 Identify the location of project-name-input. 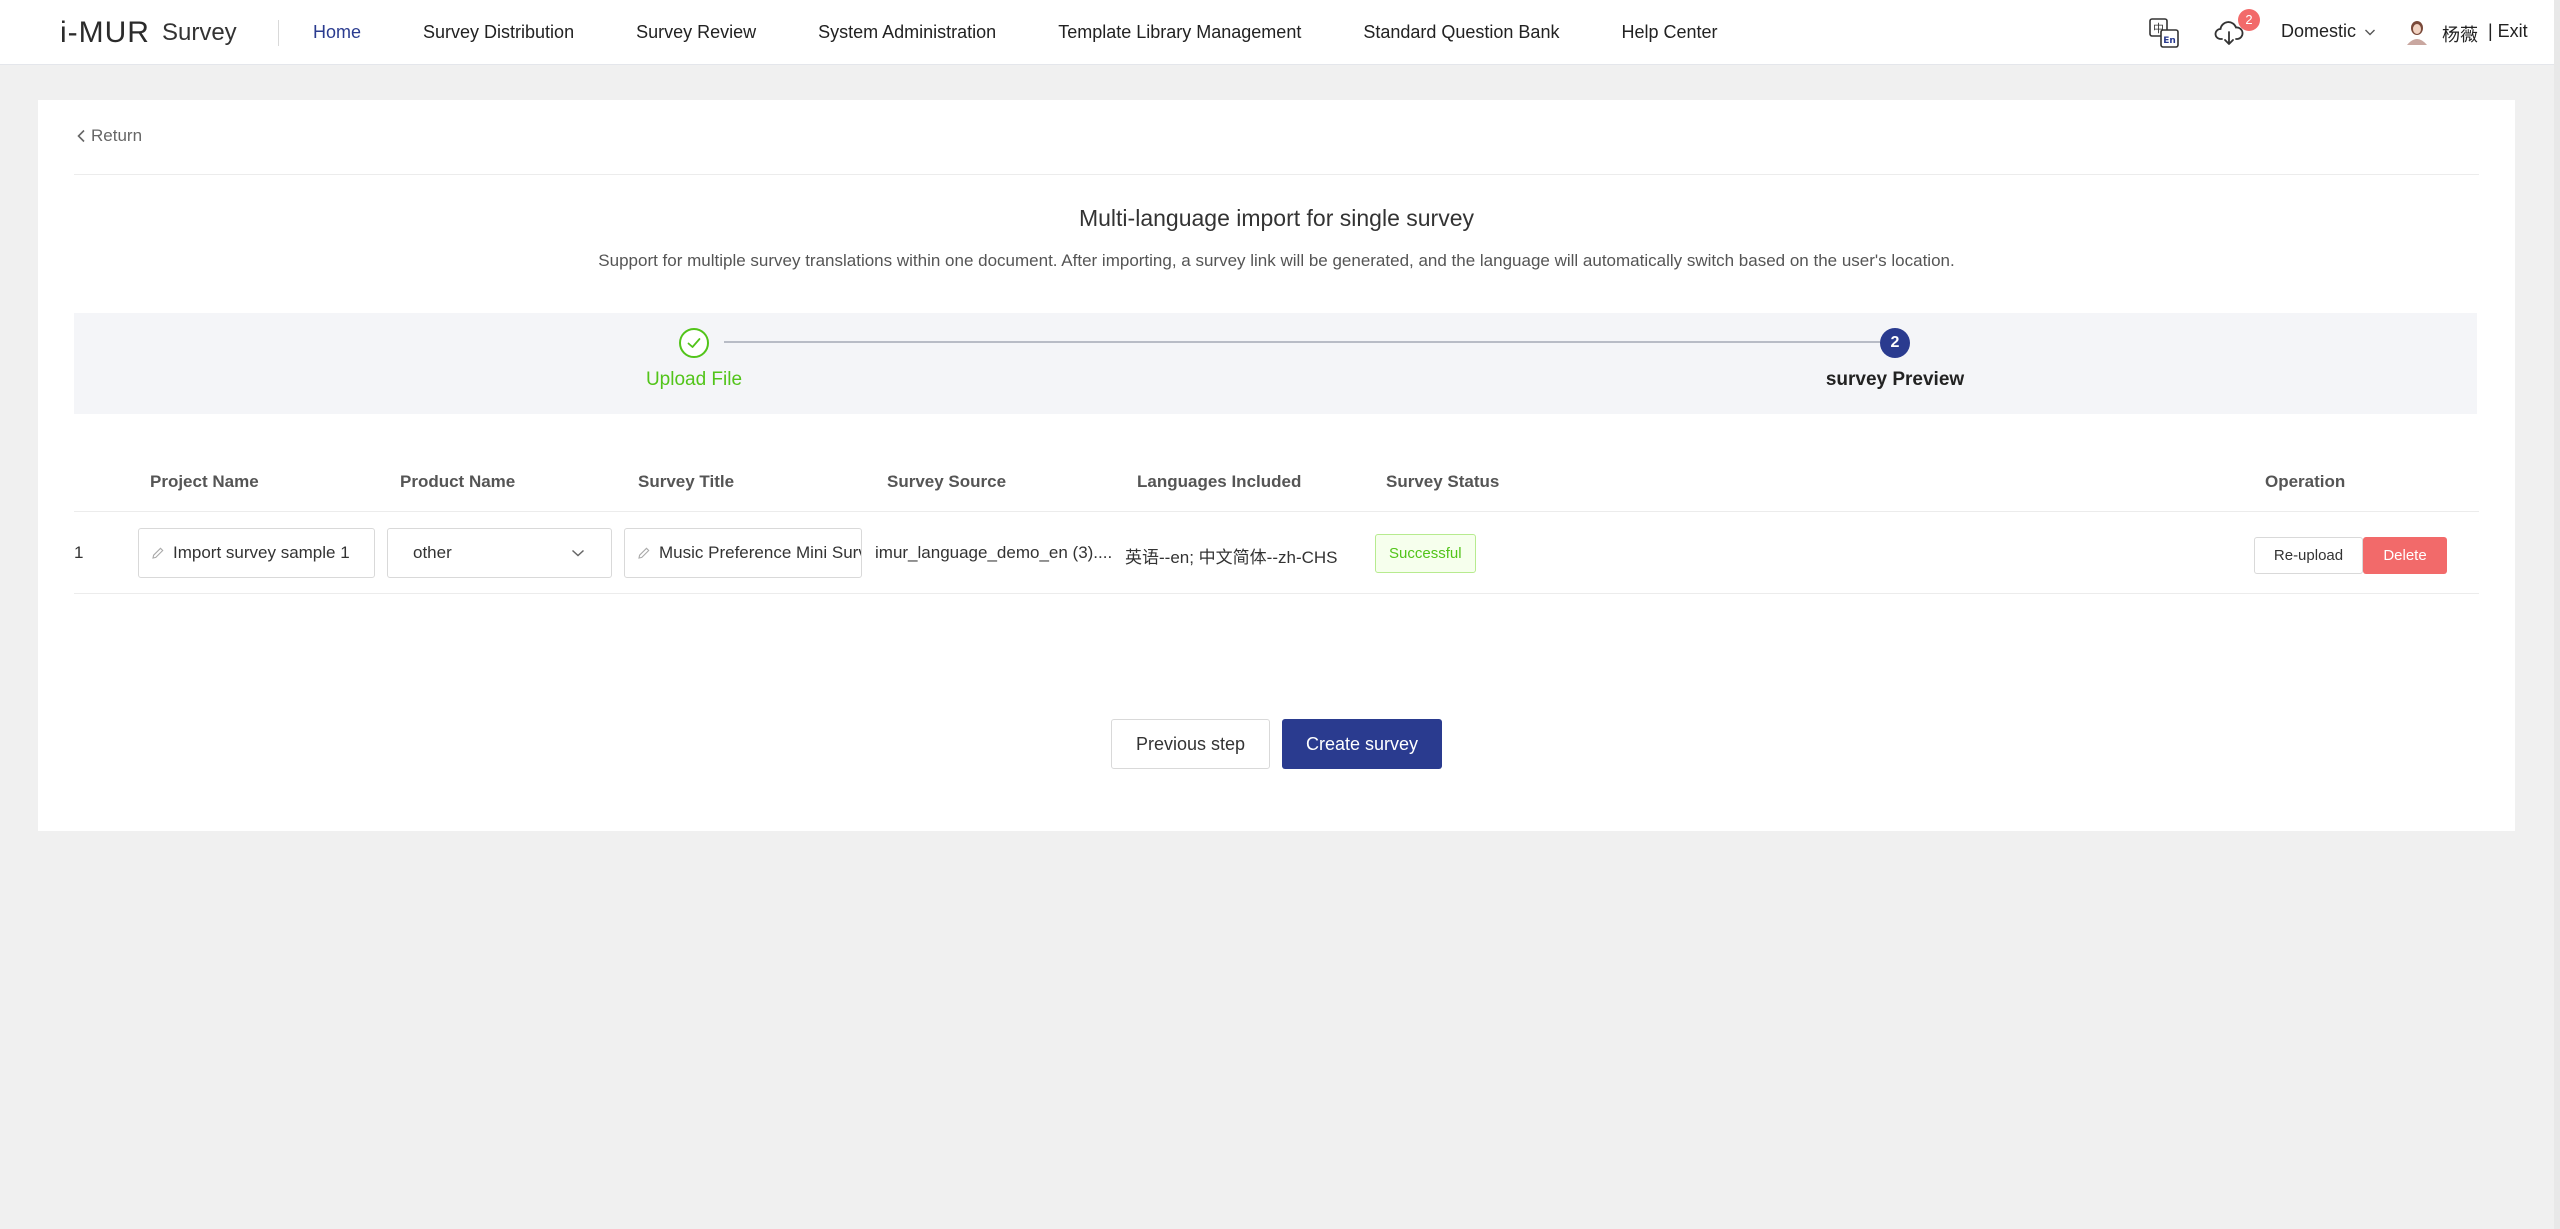
(273, 553).